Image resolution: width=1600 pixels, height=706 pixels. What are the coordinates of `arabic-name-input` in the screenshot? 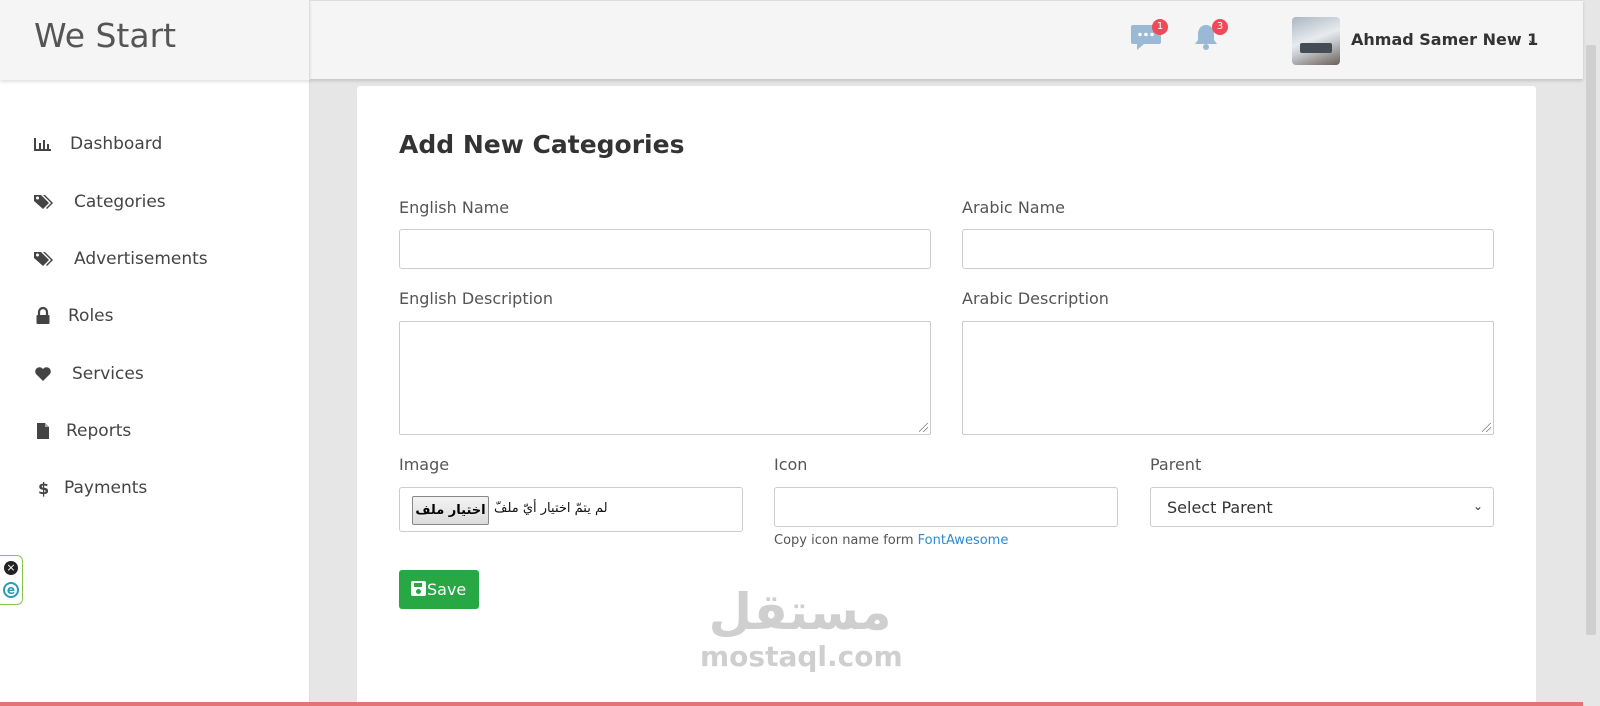 It's located at (1228, 249).